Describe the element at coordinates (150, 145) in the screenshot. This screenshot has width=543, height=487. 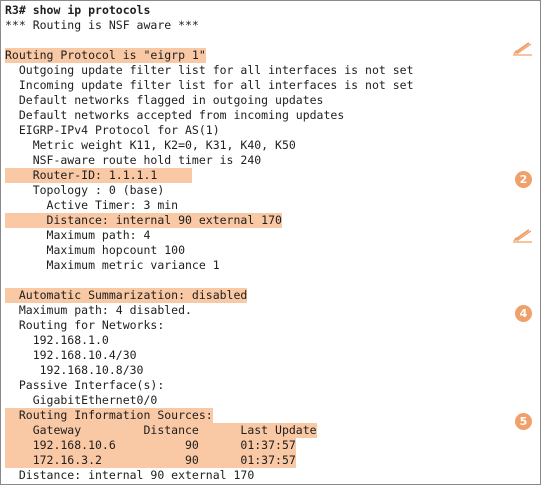
I see `metric-weight-line: Metric weight K11, K2=0, K31, K40, K50` at that location.